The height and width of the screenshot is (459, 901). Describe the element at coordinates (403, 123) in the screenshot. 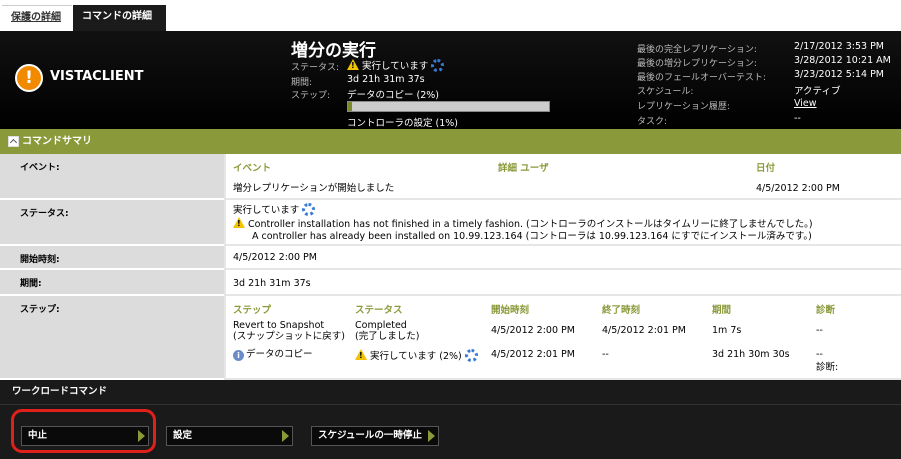

I see `substep-value: コントローラの設定 (1%)` at that location.